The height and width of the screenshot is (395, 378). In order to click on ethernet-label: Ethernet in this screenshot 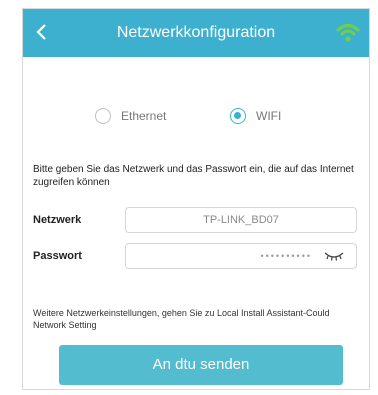, I will do `click(144, 116)`.